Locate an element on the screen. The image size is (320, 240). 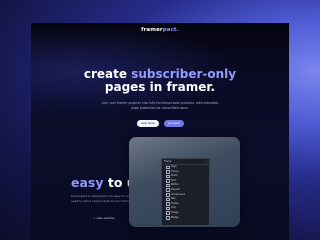
feature-title-accent: easy is located at coordinates (87, 182).